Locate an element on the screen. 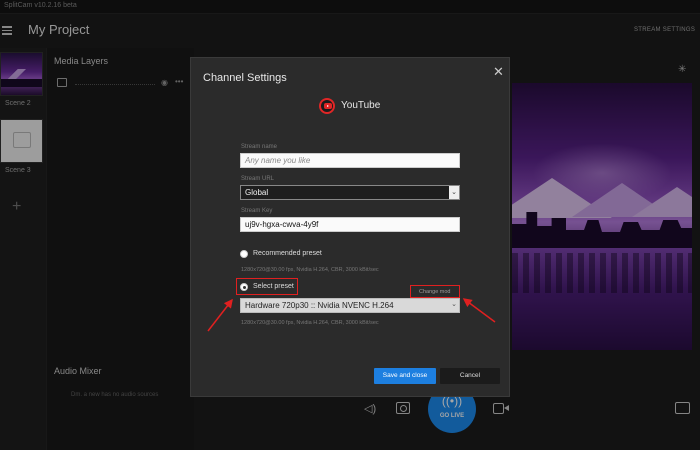  cancel-button: Cancel is located at coordinates (470, 376).